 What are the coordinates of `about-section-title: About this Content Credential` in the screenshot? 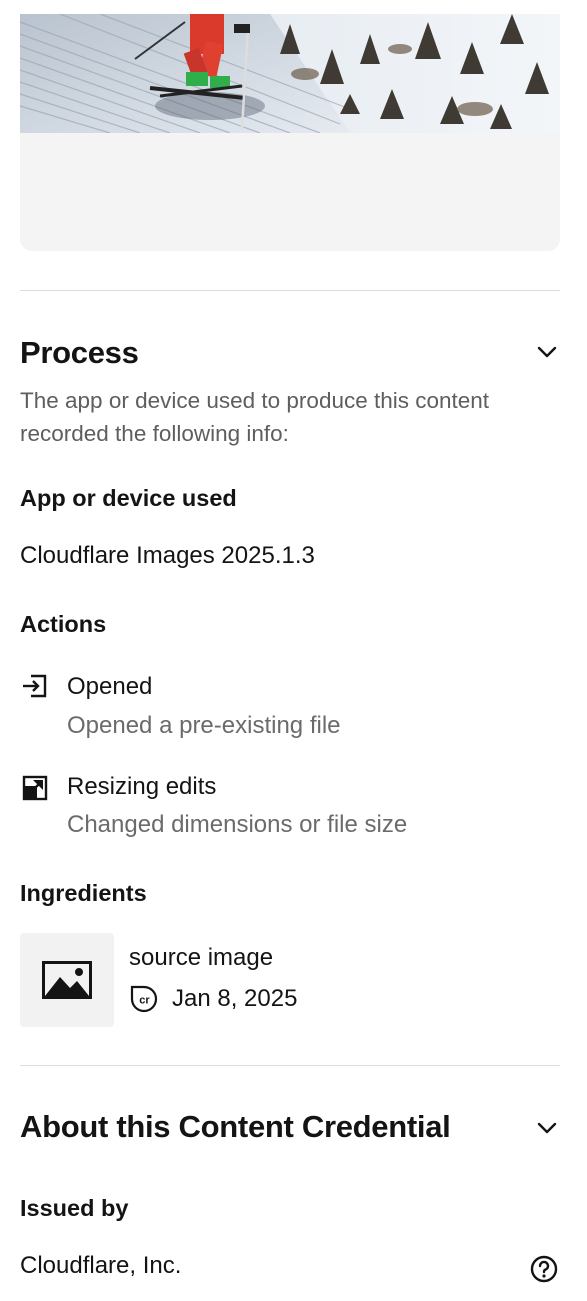 It's located at (235, 1126).